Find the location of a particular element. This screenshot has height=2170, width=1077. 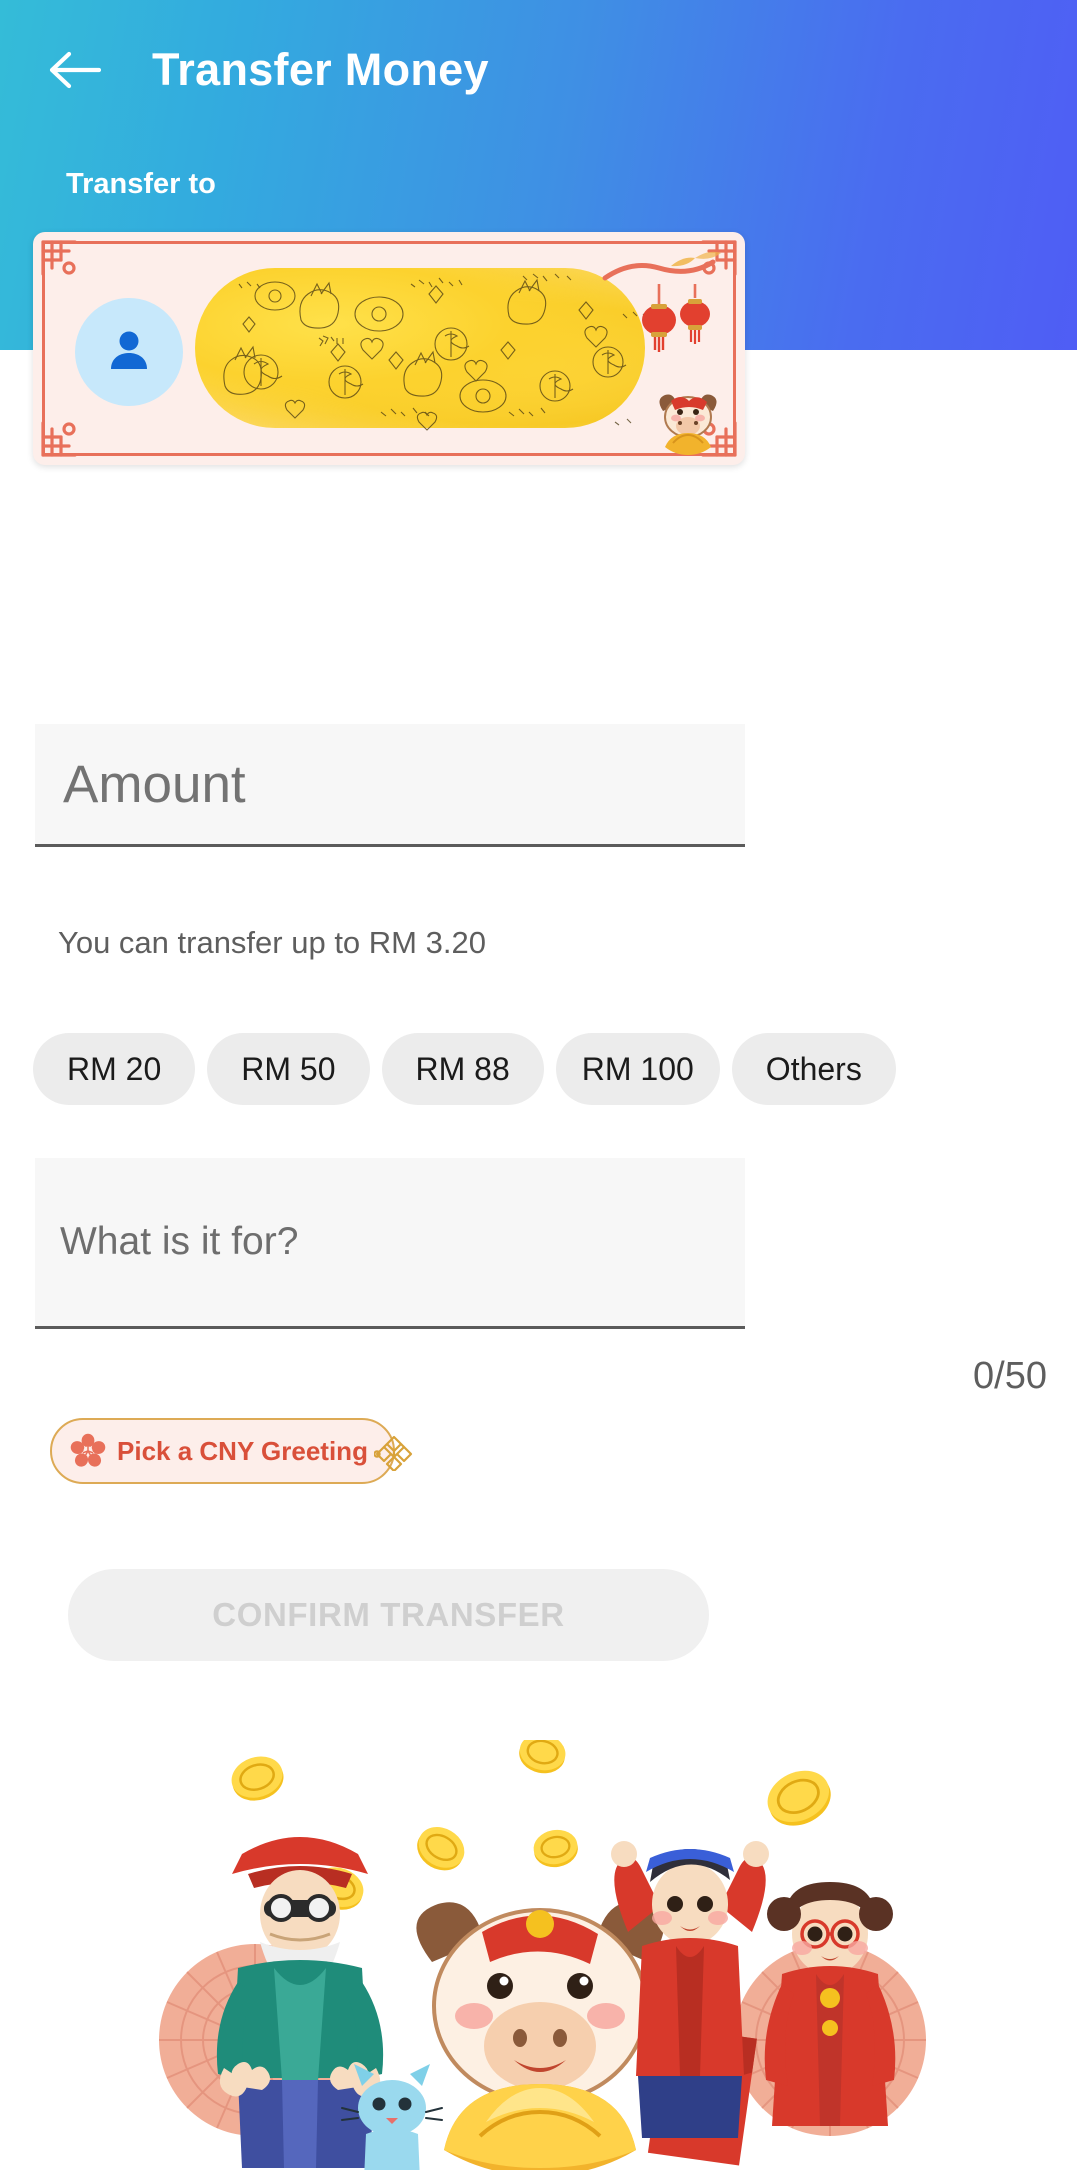

chip-label: RM 50 is located at coordinates (288, 1068).